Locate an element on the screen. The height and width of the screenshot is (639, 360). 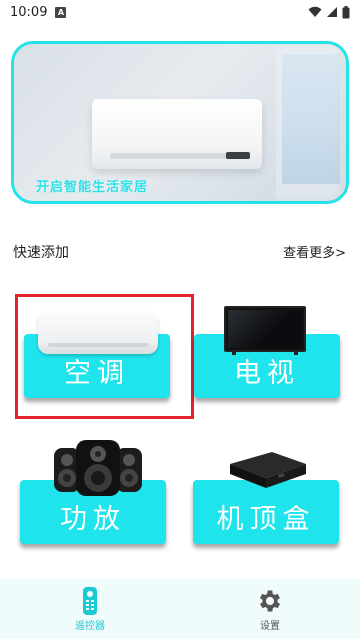
notification-icon: A is located at coordinates (61, 12).